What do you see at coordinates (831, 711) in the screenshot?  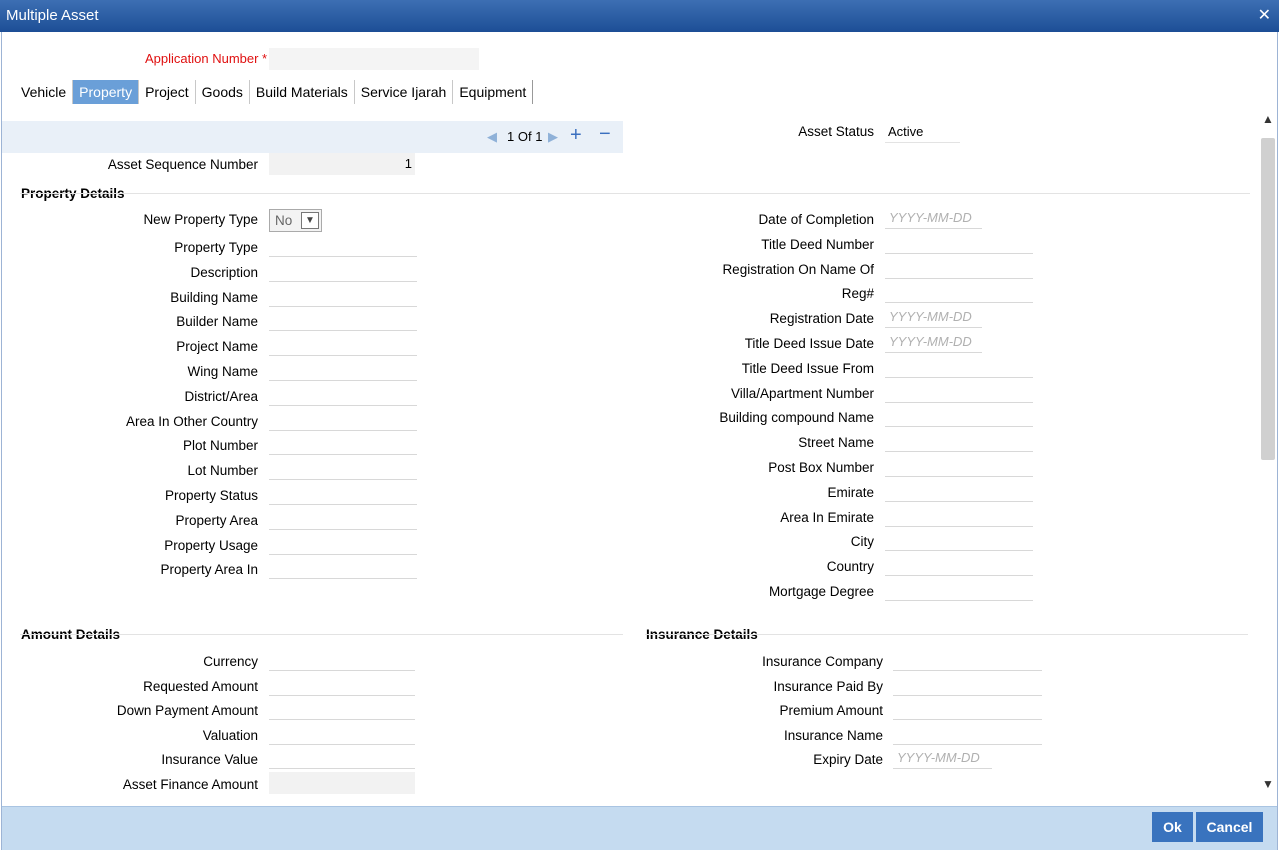 I see `premium-amount-label: Premium Amount` at bounding box center [831, 711].